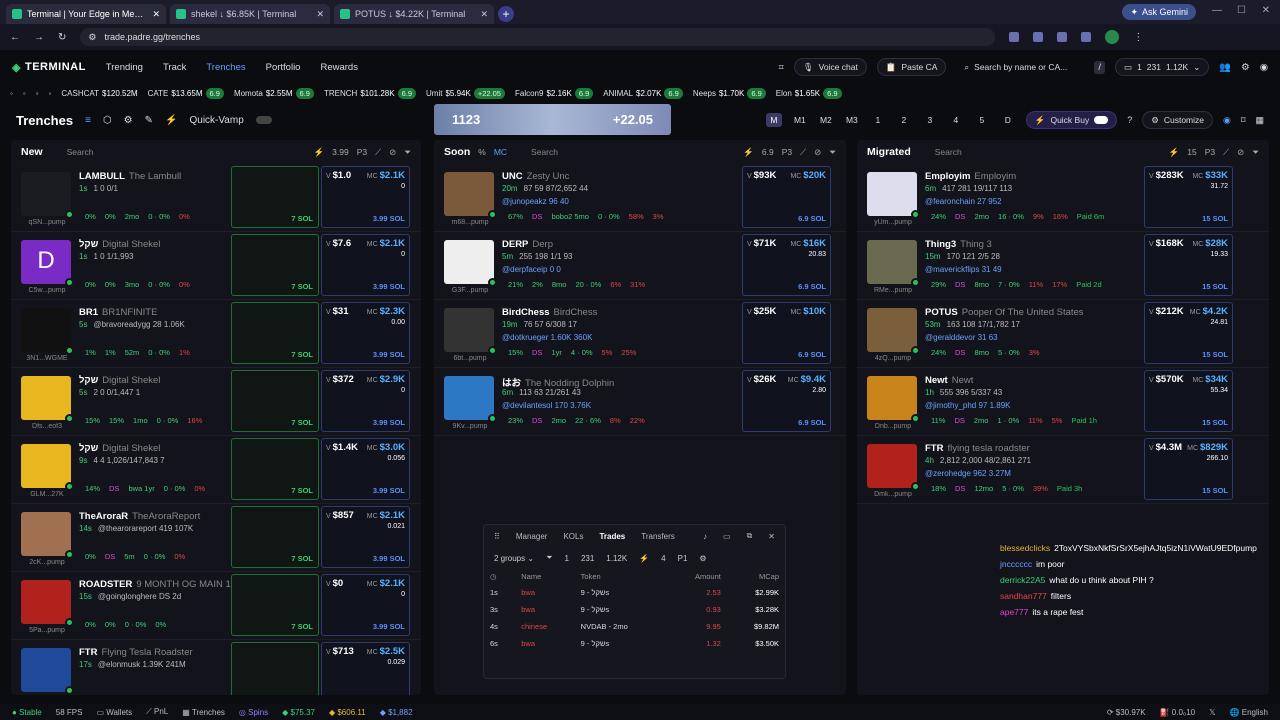 This screenshot has width=1280, height=720. I want to click on chat-username: derrick22A5, so click(1022, 580).